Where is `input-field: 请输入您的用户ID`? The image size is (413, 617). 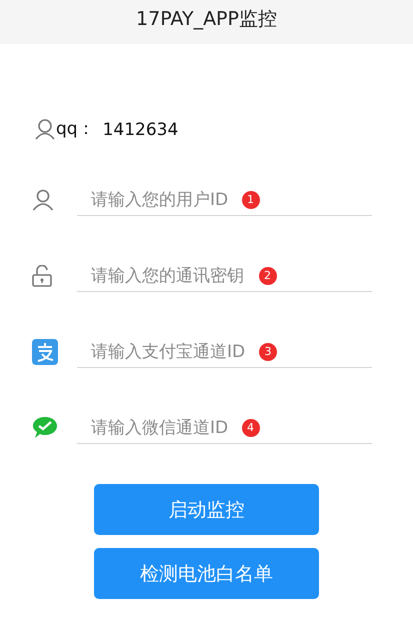 input-field: 请输入您的用户ID is located at coordinates (157, 200).